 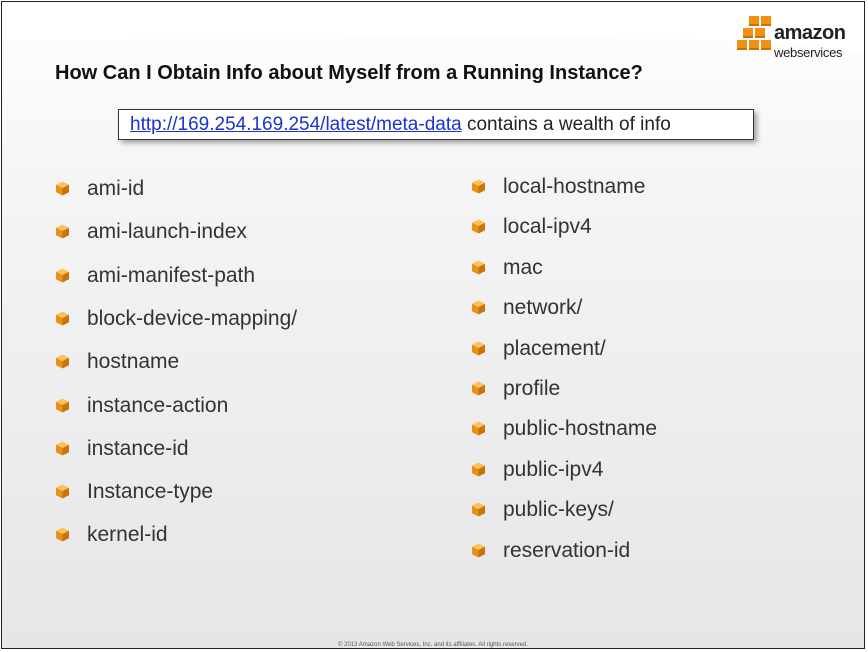 What do you see at coordinates (138, 448) in the screenshot?
I see `list-item-label: instance-id` at bounding box center [138, 448].